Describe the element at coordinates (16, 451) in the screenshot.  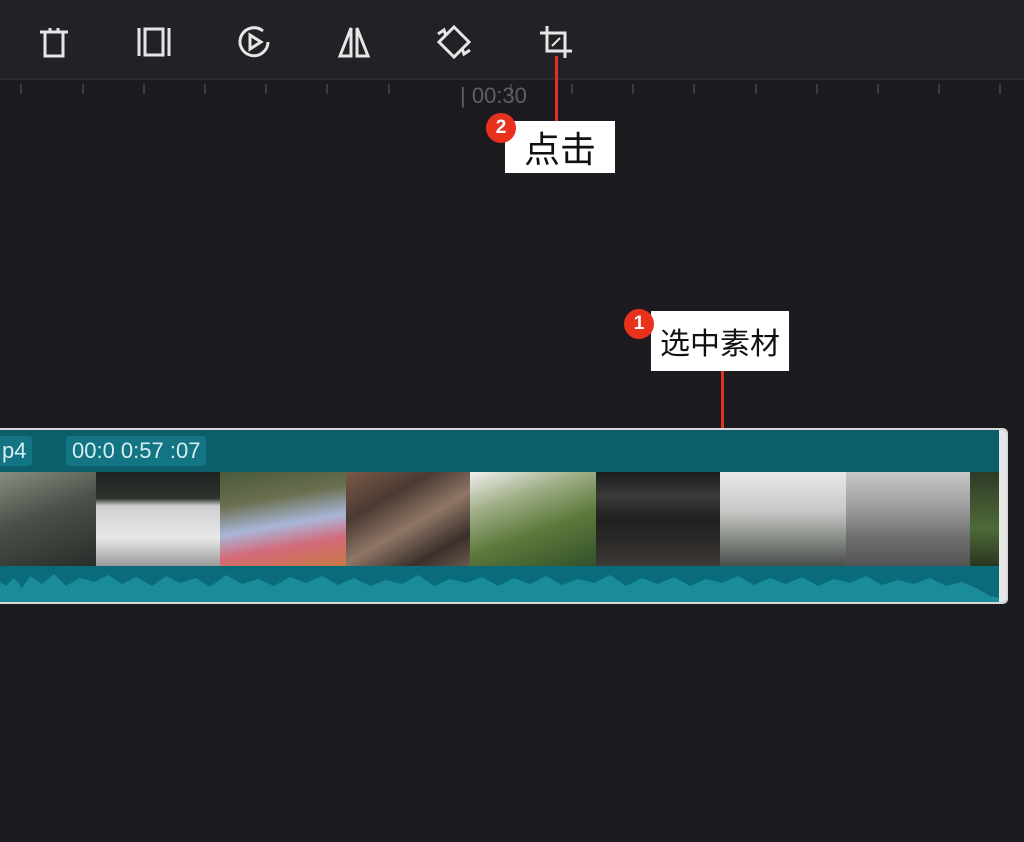
I see `clip-filename: p4` at that location.